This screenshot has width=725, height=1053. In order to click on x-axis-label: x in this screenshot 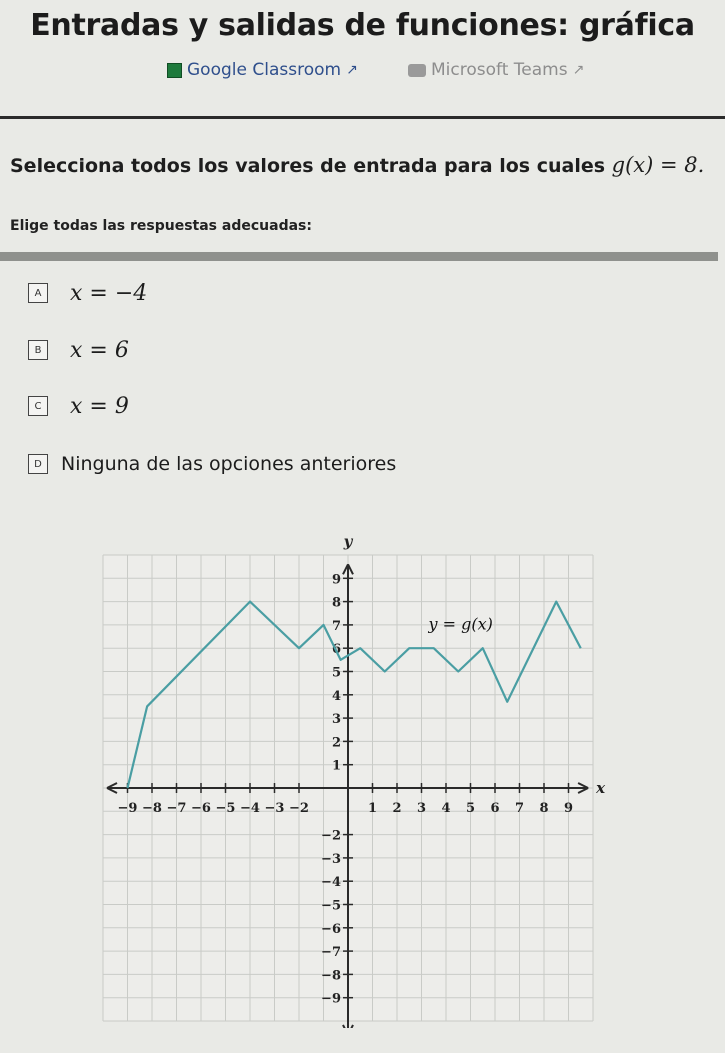, I will do `click(600, 788)`.